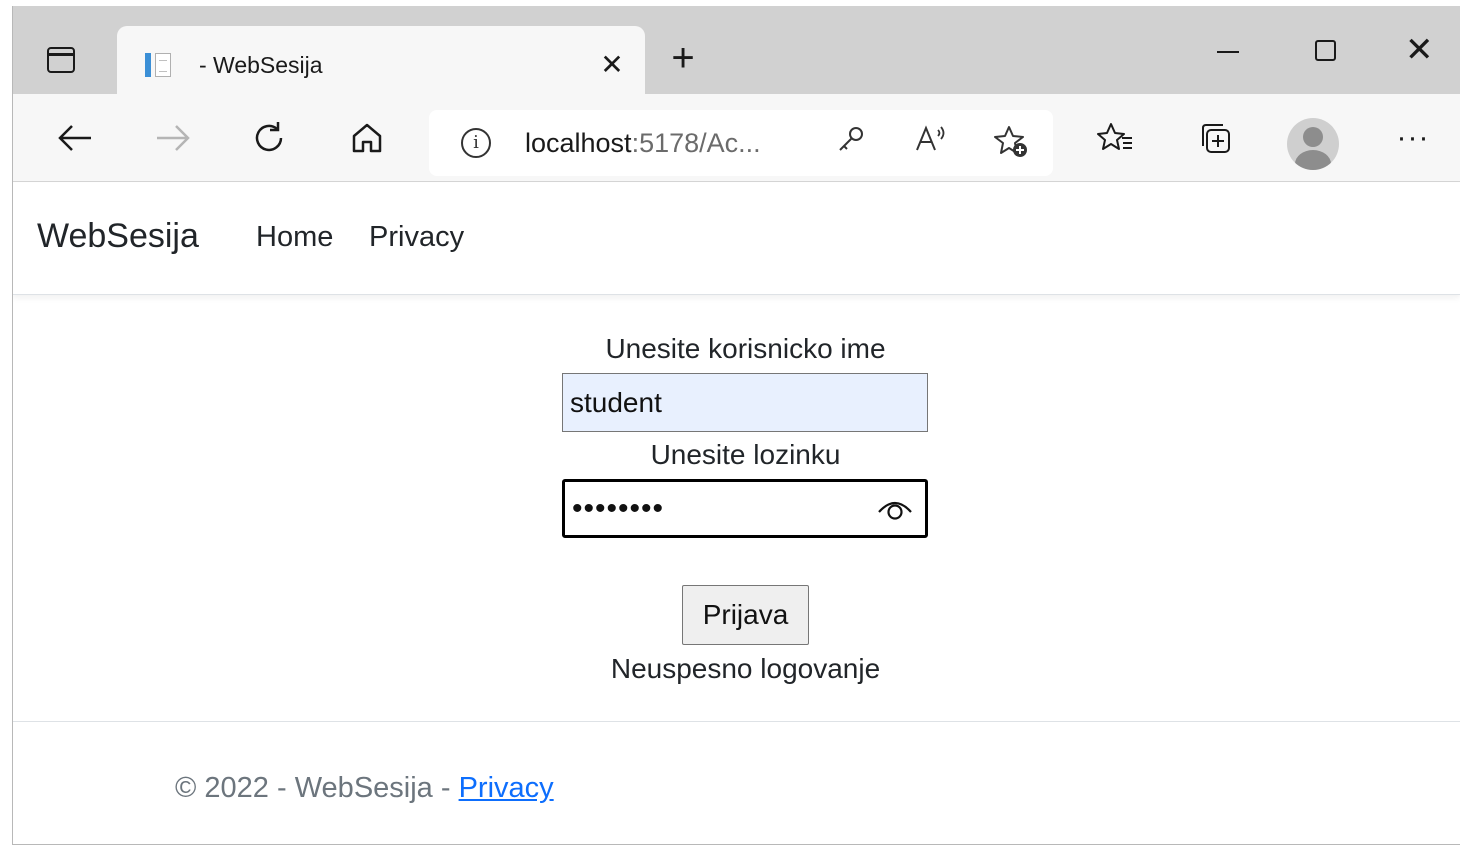  What do you see at coordinates (261, 65) in the screenshot?
I see `tab-title: - WebSesija` at bounding box center [261, 65].